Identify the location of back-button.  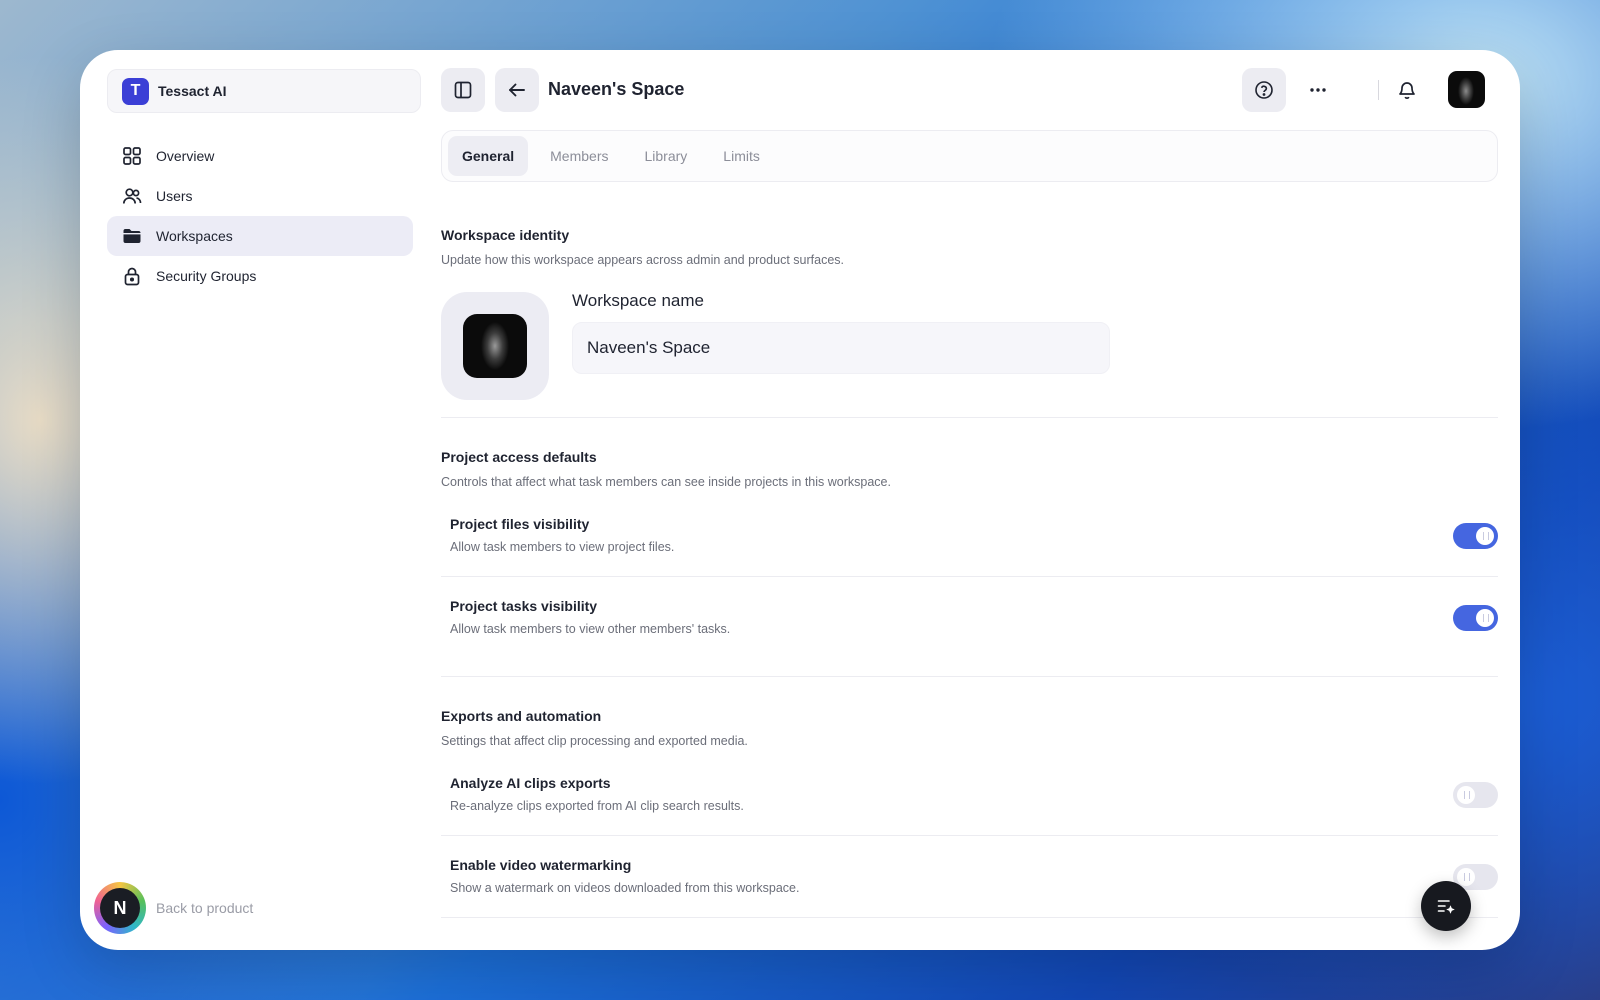
(517, 90).